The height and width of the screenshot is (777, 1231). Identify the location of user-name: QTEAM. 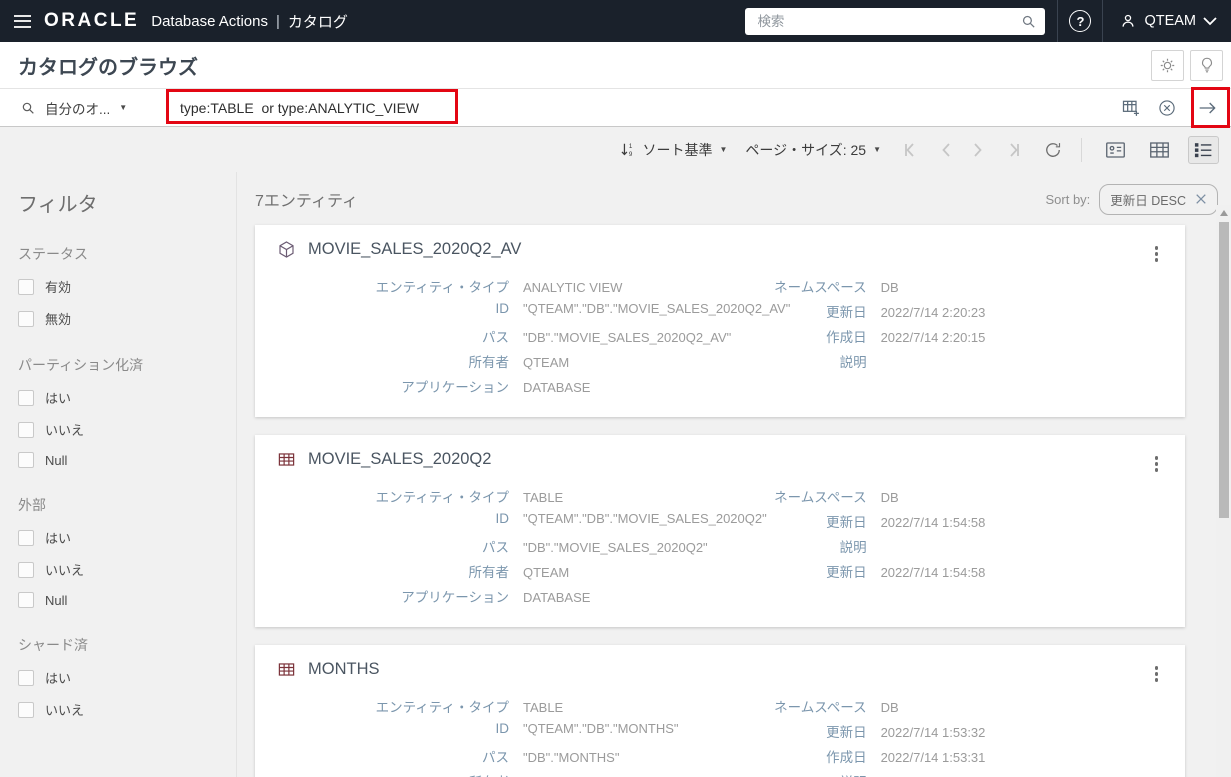
(1170, 21).